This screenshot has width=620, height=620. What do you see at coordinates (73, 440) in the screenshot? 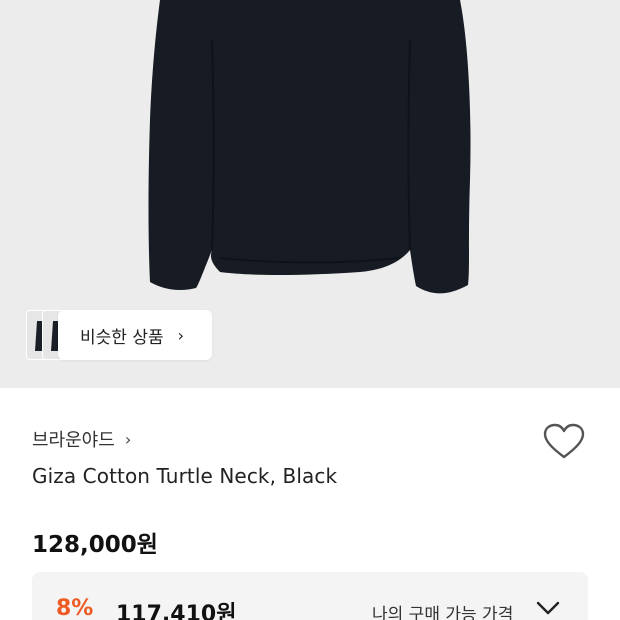
I see `brand-name: 브라운야드` at bounding box center [73, 440].